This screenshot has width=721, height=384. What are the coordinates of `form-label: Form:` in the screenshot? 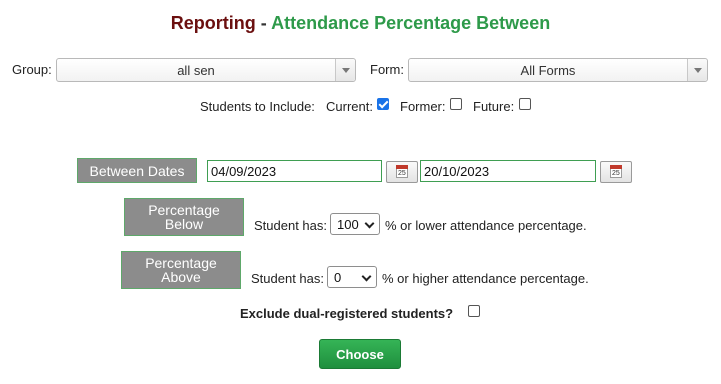 It's located at (387, 69).